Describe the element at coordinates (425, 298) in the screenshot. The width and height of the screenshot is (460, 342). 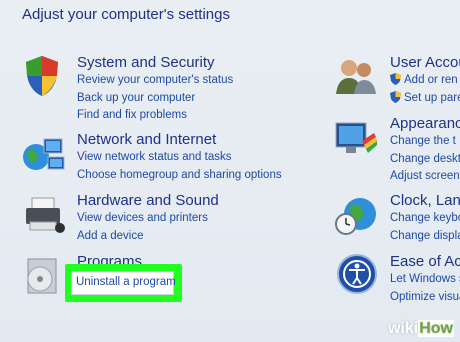
I see `optimize-visual-link: Optimize visua` at that location.